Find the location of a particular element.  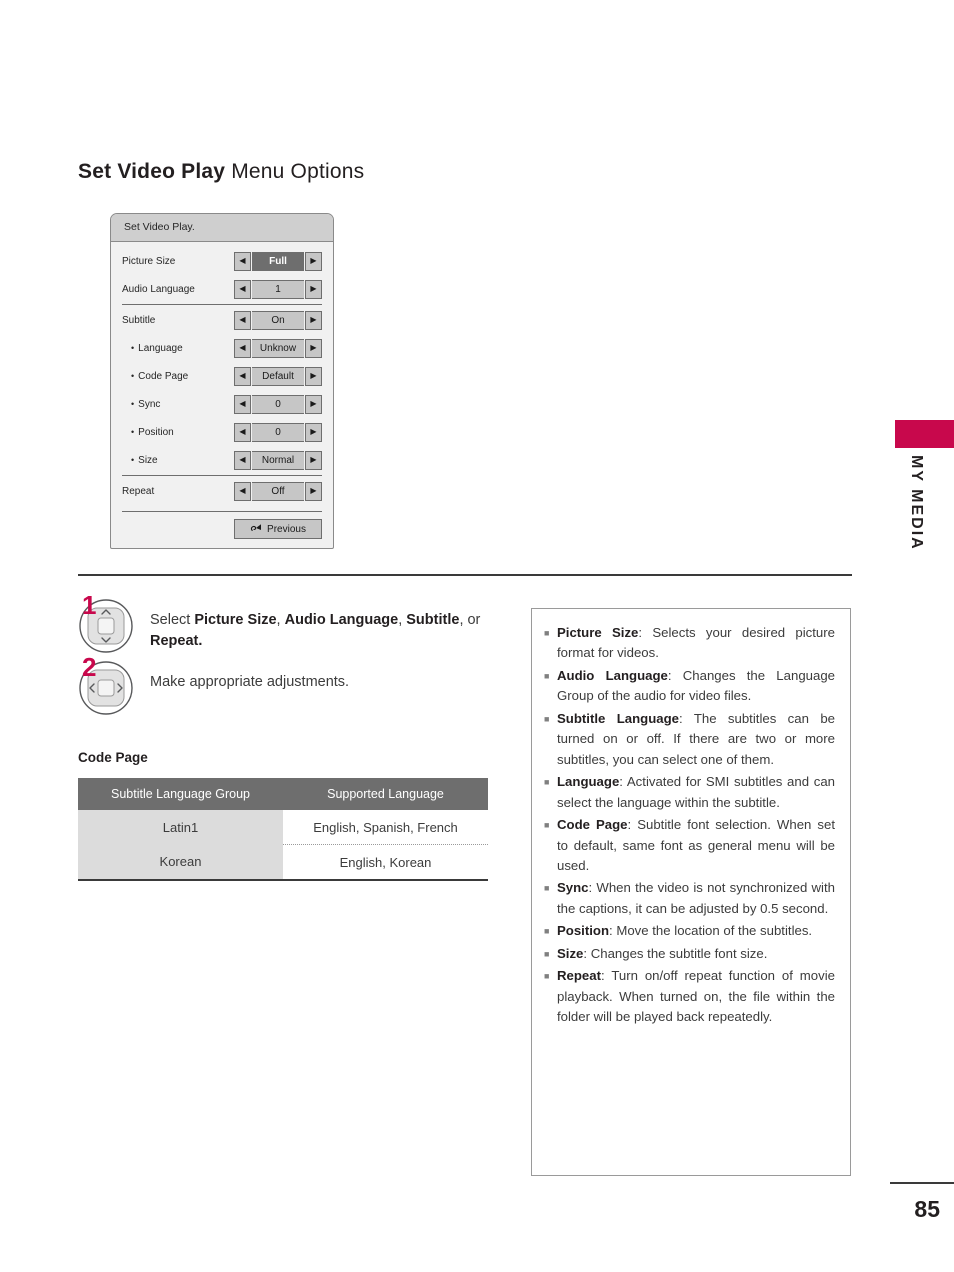

osd-row-label: Audio Language is located at coordinates (158, 289).